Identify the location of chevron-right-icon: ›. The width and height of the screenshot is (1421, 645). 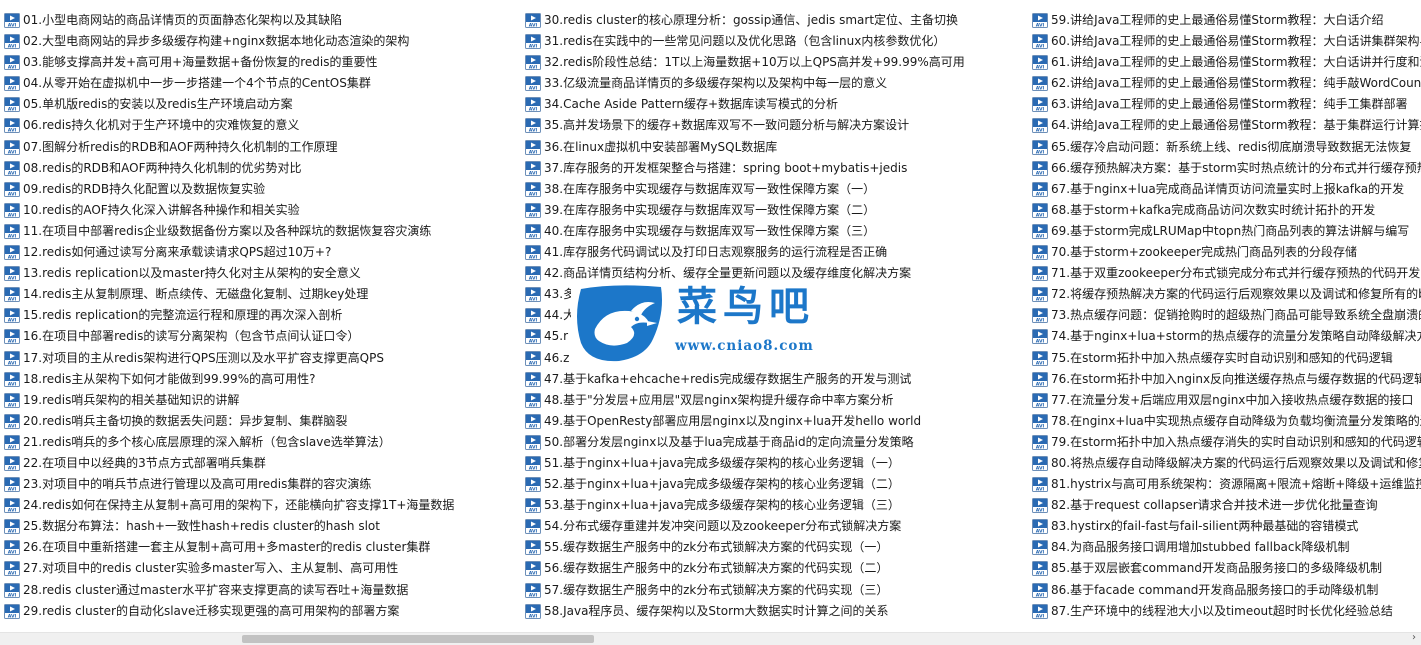
(1414, 638).